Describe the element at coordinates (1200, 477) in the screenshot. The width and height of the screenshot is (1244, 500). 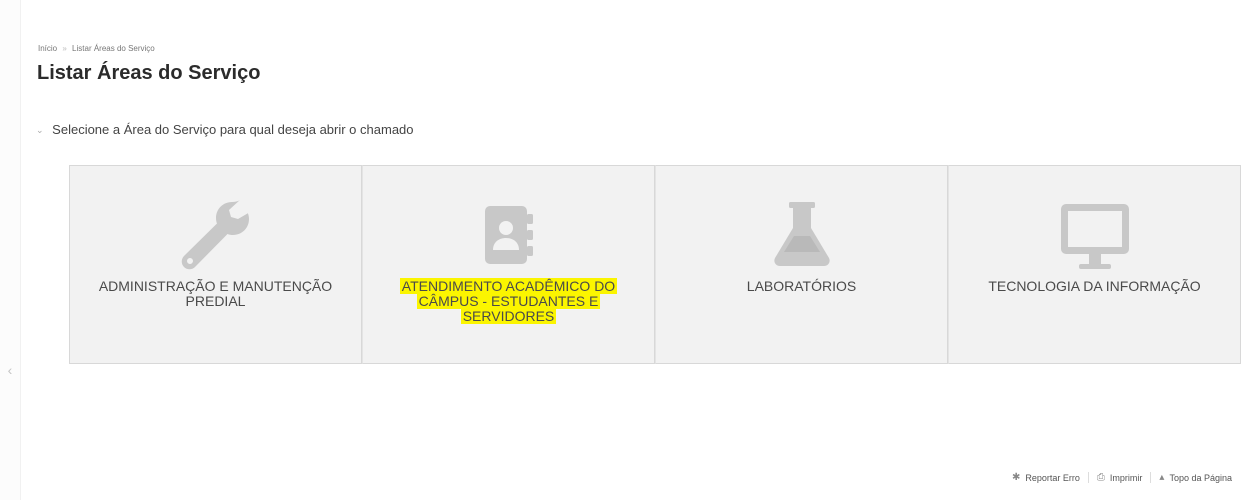
I see `back-to-top-label: Topo da Página` at that location.